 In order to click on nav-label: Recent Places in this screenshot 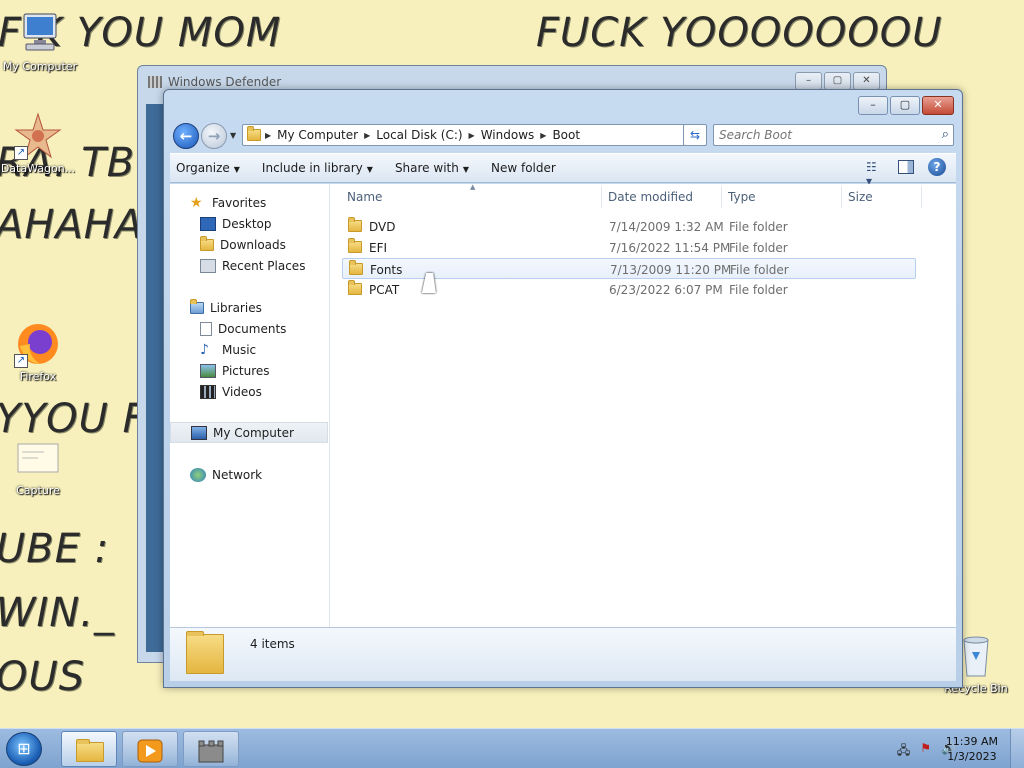, I will do `click(264, 265)`.